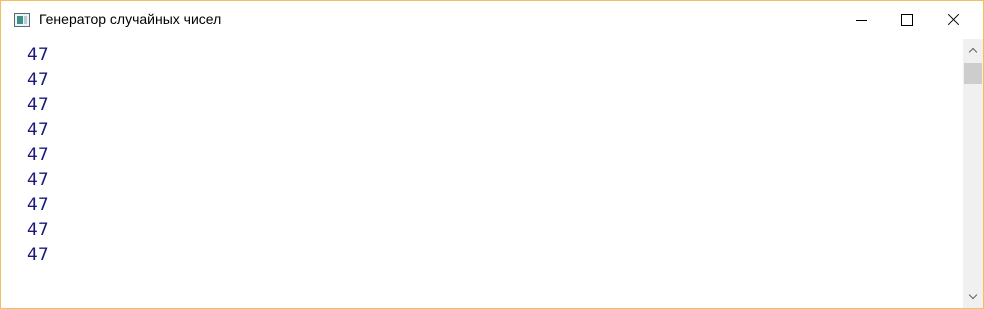 The height and width of the screenshot is (309, 984). Describe the element at coordinates (973, 173) in the screenshot. I see `vertical-scrollbar` at that location.